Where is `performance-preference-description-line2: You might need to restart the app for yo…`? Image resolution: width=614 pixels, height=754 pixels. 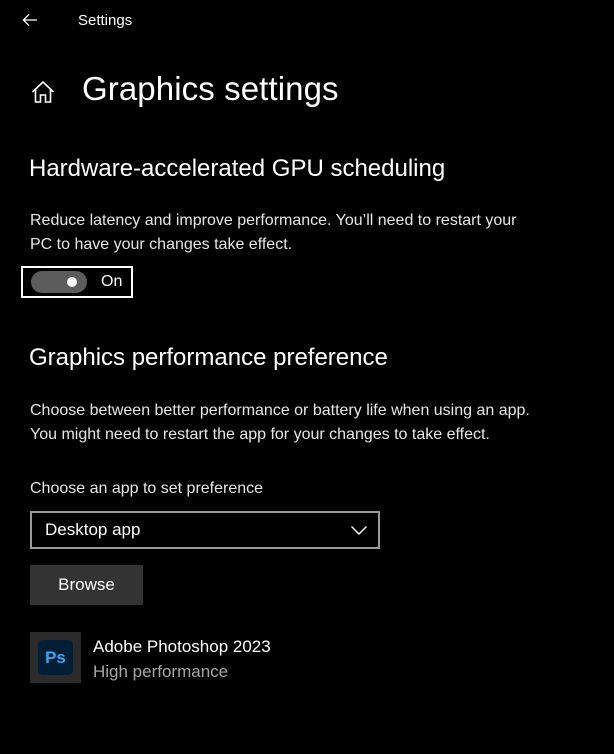
performance-preference-description-line2: You might need to restart the app for yo… is located at coordinates (260, 434).